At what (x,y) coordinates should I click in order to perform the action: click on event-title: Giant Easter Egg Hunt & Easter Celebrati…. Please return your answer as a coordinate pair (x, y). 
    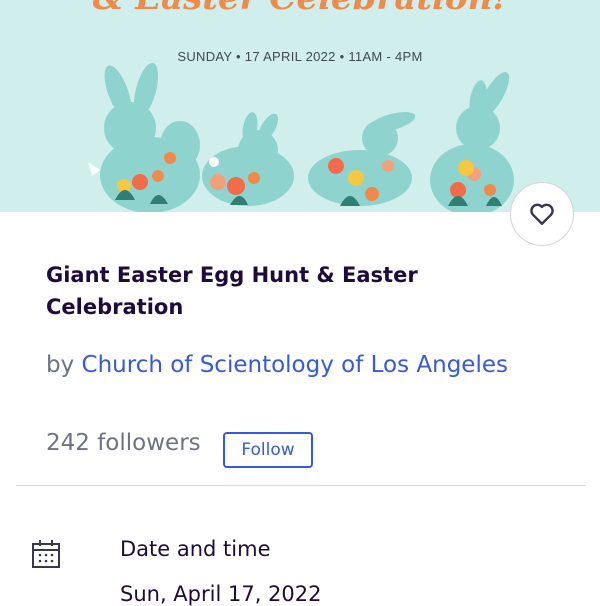
    Looking at the image, I should click on (232, 291).